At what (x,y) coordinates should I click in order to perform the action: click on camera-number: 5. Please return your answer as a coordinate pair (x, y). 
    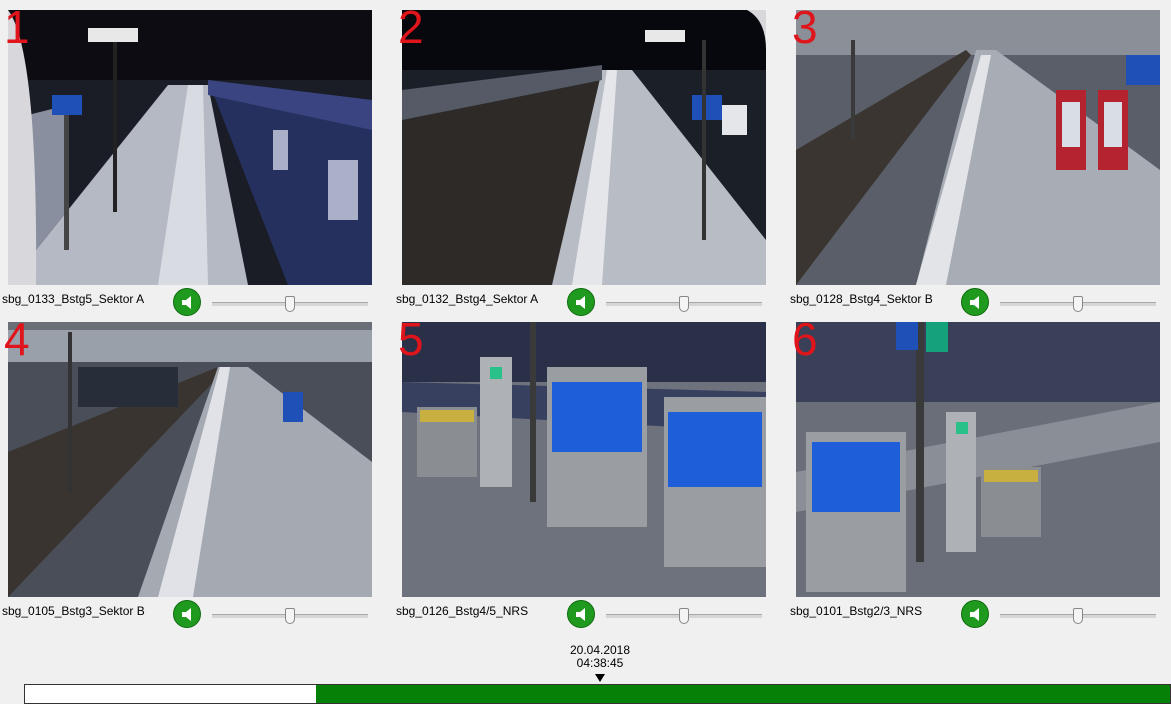
    Looking at the image, I should click on (411, 339).